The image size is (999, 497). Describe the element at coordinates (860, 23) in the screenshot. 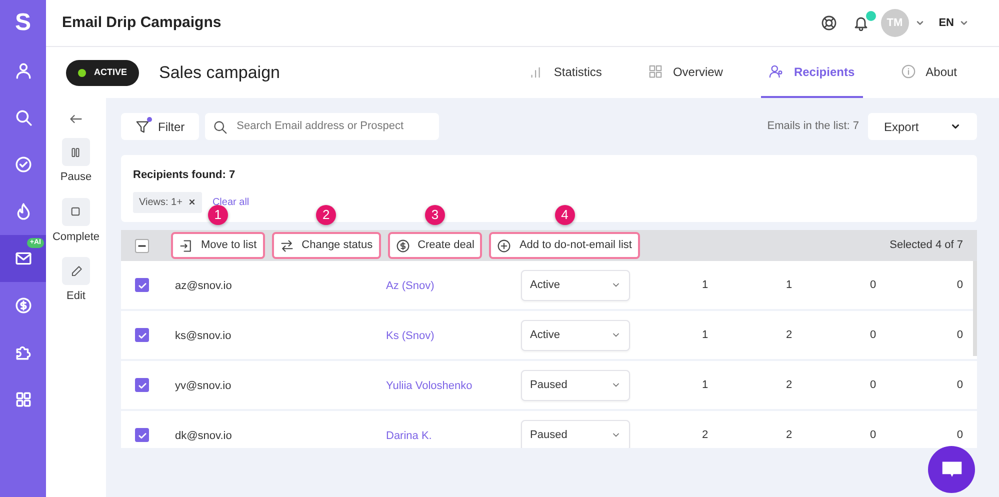

I see `bell-icon` at that location.